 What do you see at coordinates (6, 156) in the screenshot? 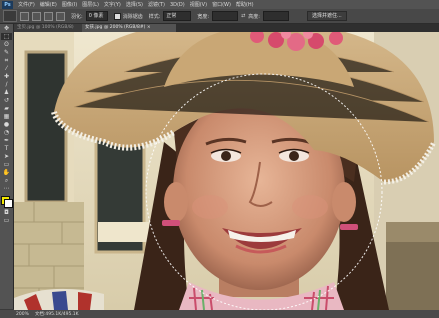
I see `path-select-tool-icon: ➤` at bounding box center [6, 156].